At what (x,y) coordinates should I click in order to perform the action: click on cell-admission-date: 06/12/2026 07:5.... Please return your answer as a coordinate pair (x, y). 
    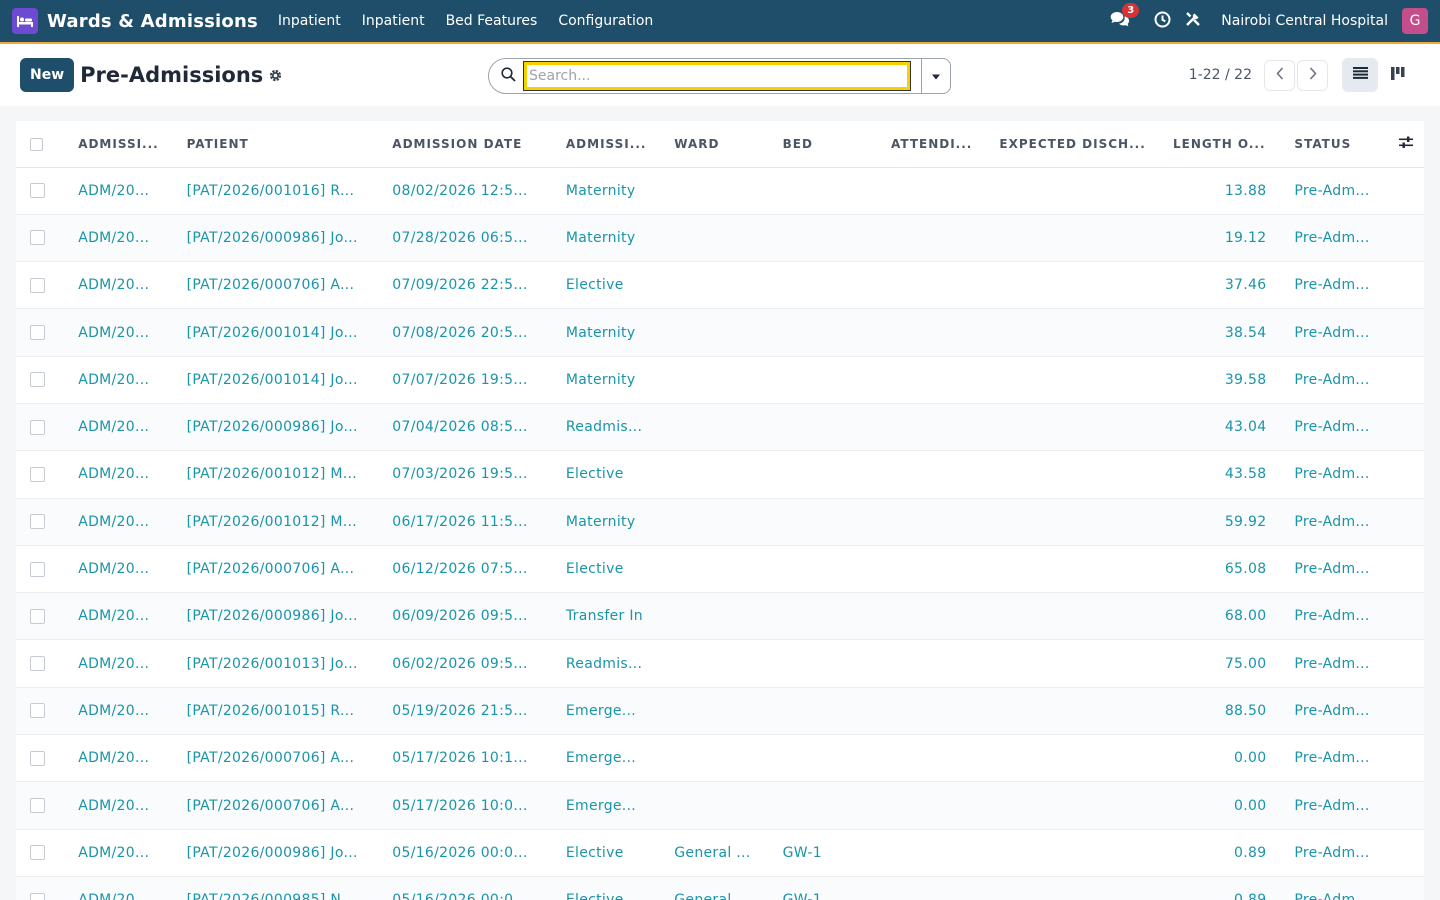
    Looking at the image, I should click on (471, 569).